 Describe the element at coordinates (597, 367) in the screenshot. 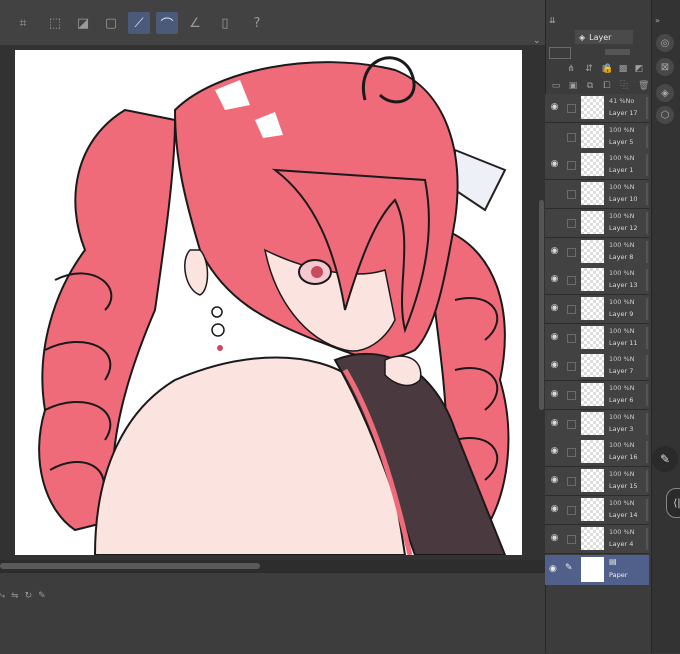

I see `layer-row: ◉ 100 %N Layer 7` at that location.